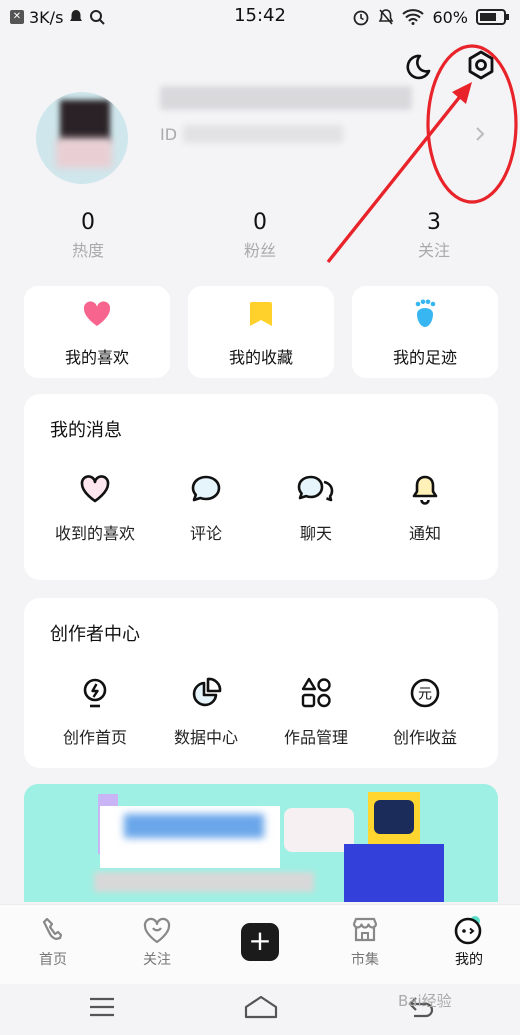 The image size is (520, 1035). I want to click on panel-title: 创作者中心, so click(95, 634).